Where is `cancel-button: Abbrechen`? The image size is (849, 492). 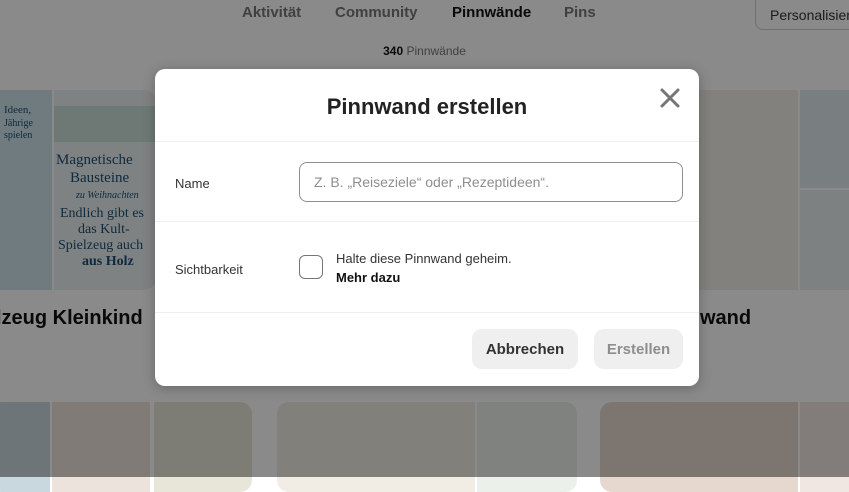
cancel-button: Abbrechen is located at coordinates (525, 349).